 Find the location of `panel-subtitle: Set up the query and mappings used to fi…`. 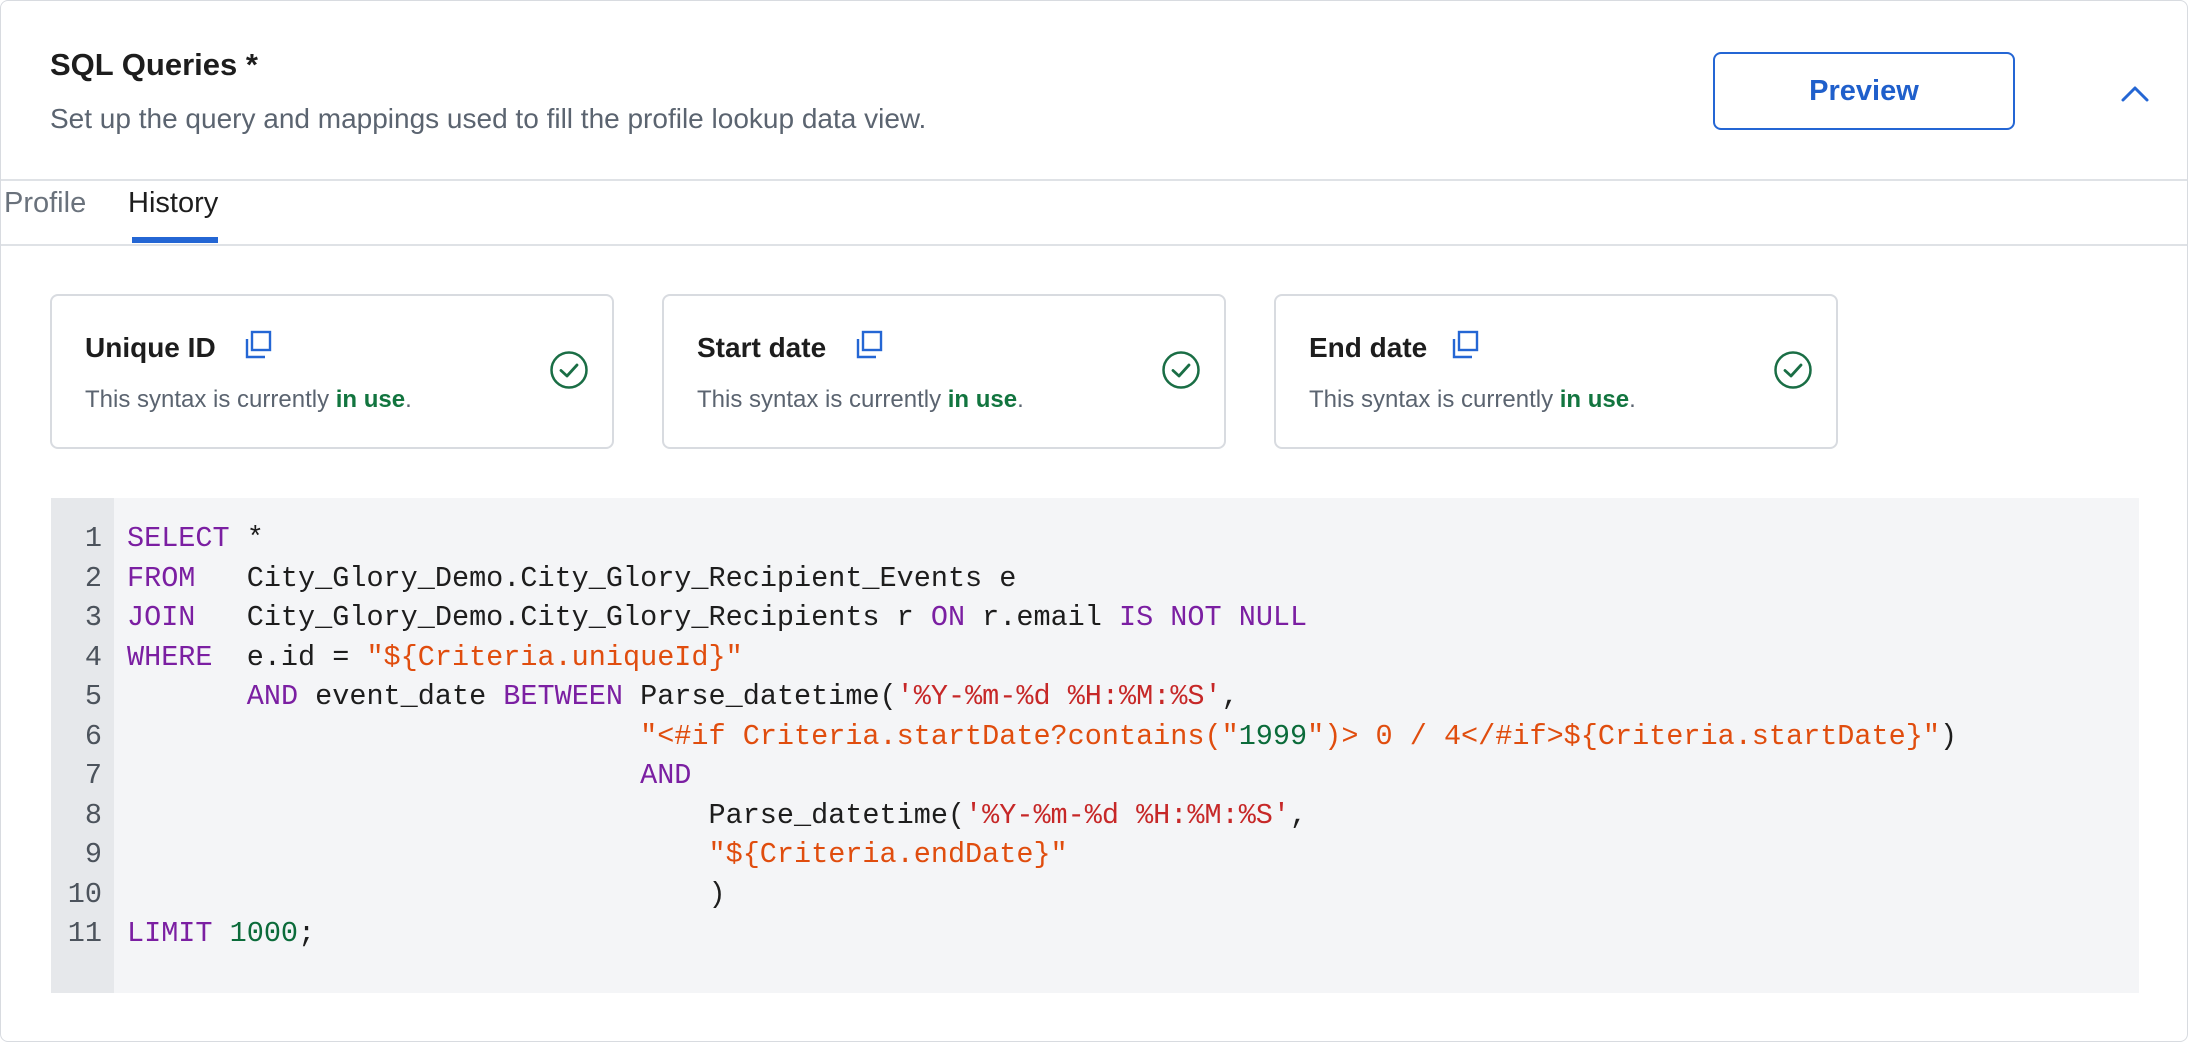

panel-subtitle: Set up the query and mappings used to fi… is located at coordinates (488, 118).